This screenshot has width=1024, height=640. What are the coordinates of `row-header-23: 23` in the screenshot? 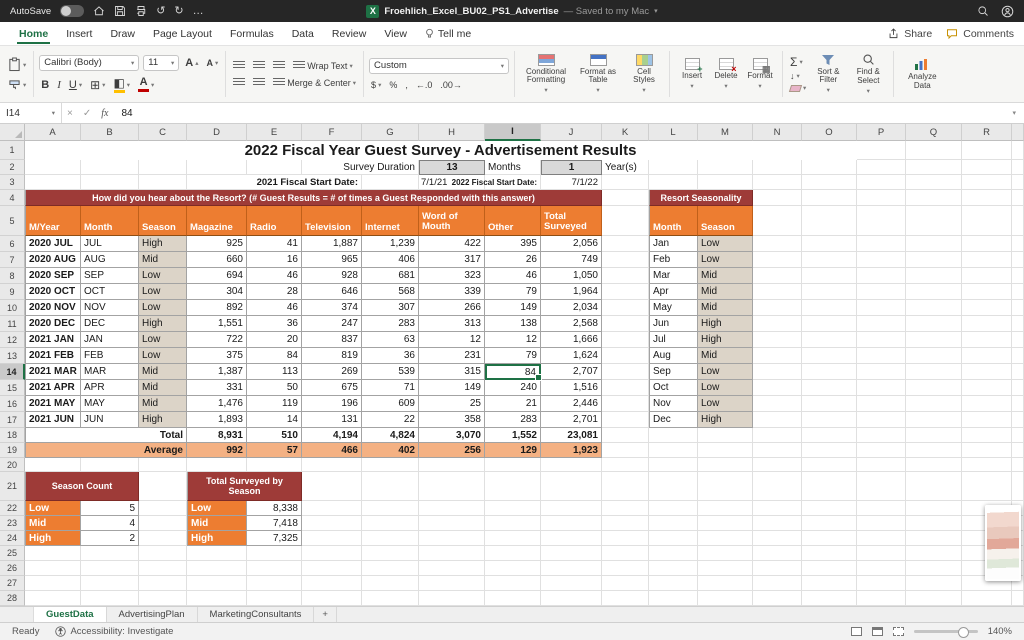 It's located at (12, 523).